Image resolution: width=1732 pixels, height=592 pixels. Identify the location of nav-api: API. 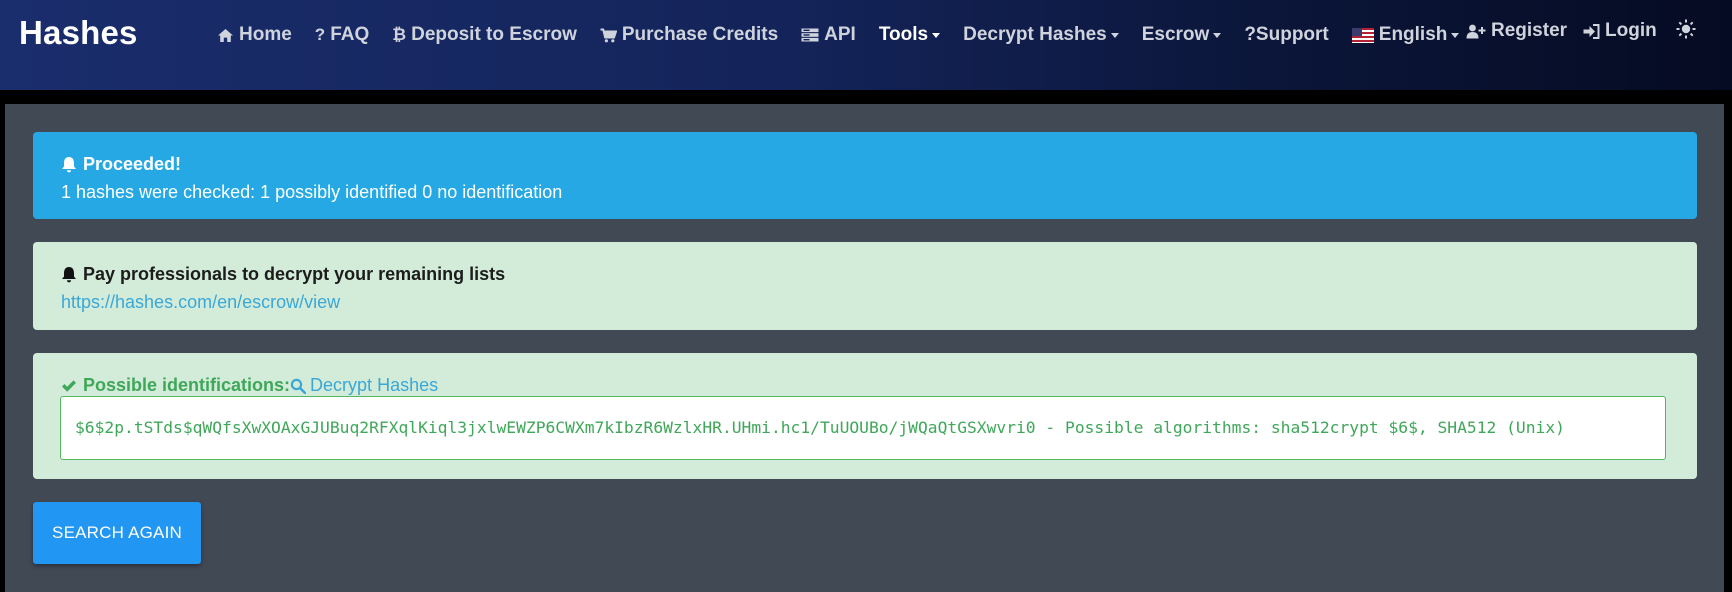
(828, 35).